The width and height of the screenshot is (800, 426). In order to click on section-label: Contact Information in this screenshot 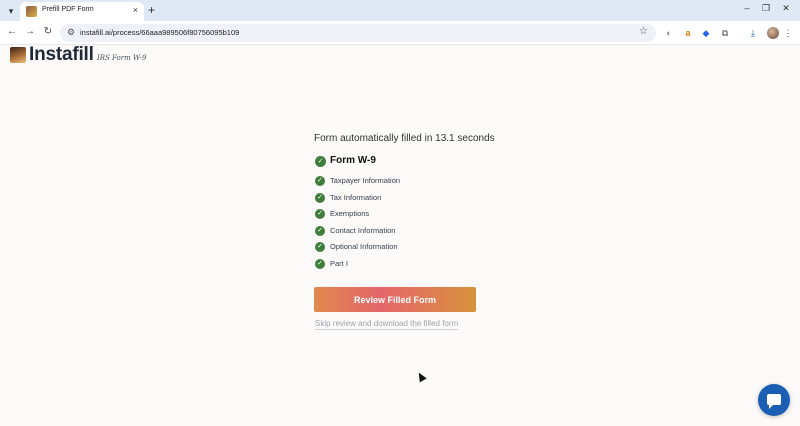, I will do `click(363, 230)`.